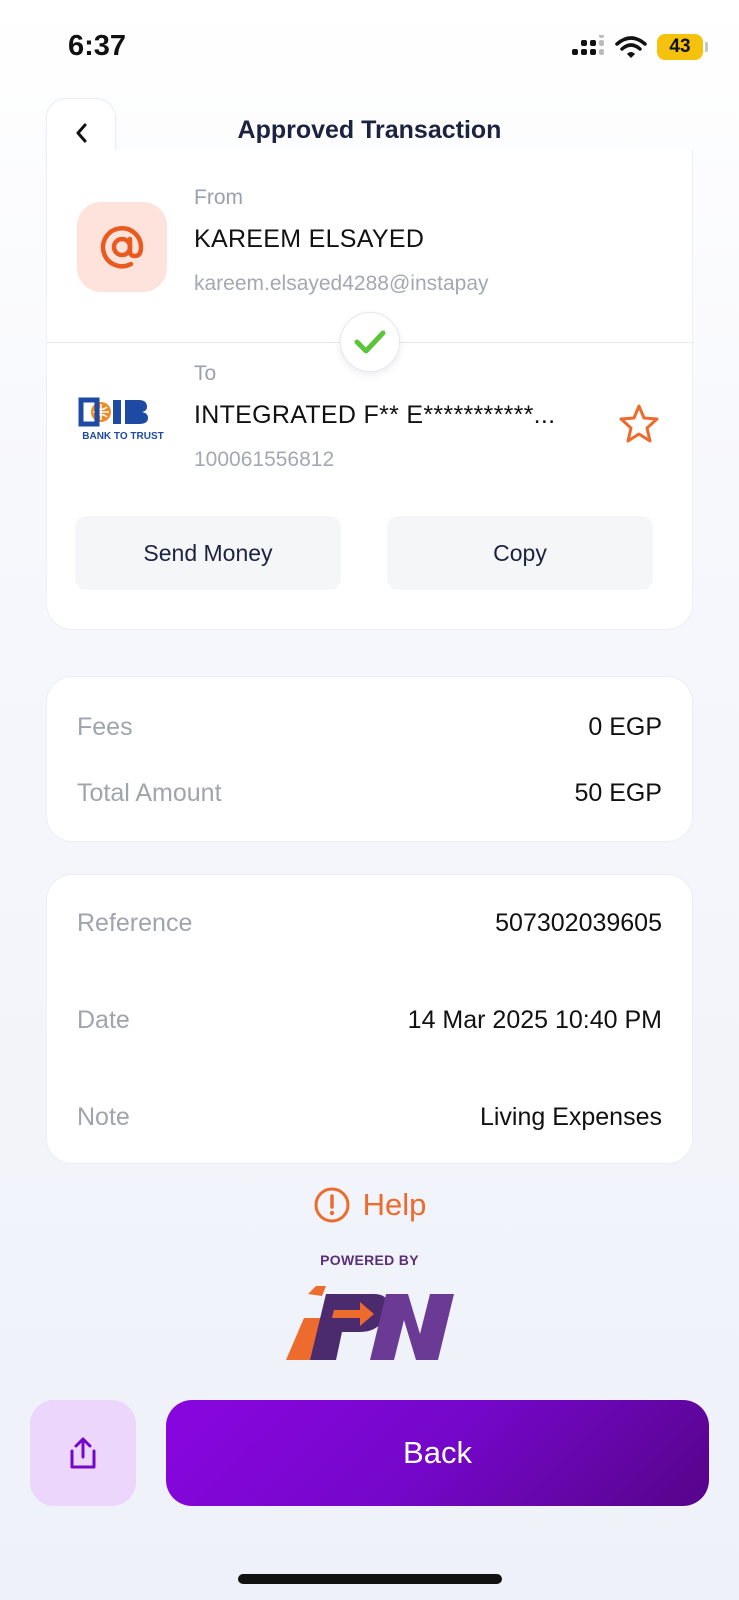  What do you see at coordinates (205, 373) in the screenshot?
I see `to-label: To` at bounding box center [205, 373].